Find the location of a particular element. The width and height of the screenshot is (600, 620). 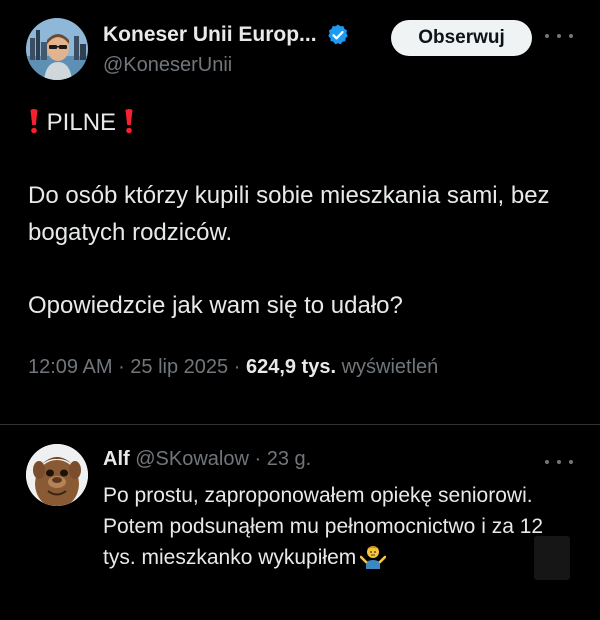

author-block: Koneser Unii Europ... @KoneserUnii is located at coordinates (226, 49).